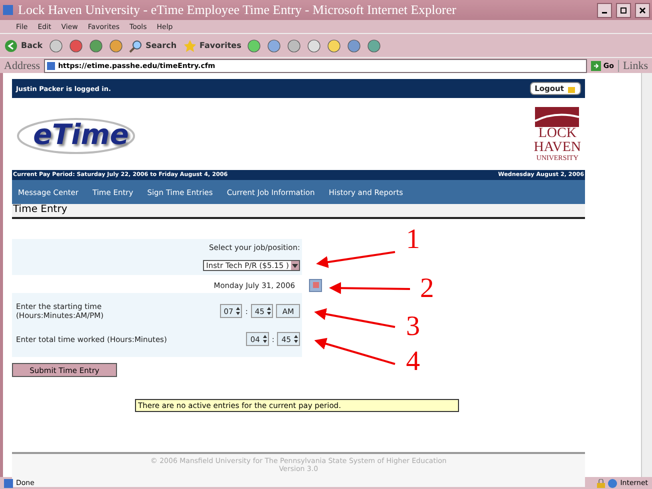  Describe the element at coordinates (22, 66) in the screenshot. I see `address-label: Address` at that location.